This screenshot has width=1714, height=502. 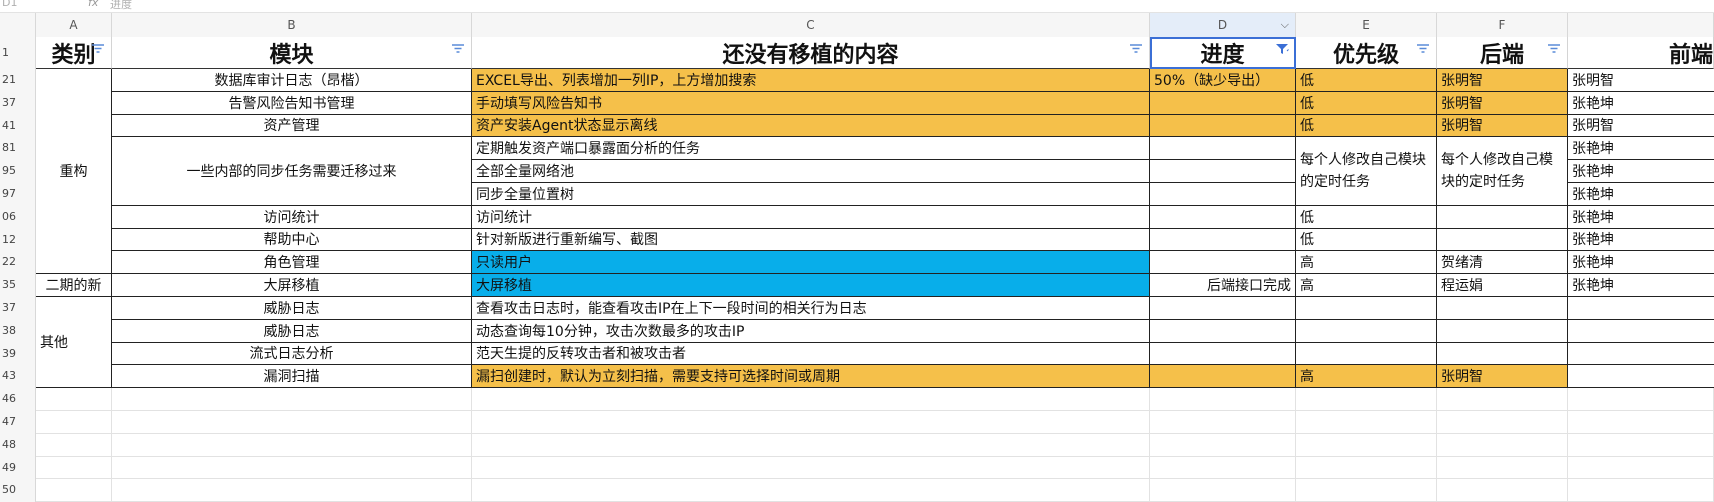 I want to click on row-number: 81, so click(x=18, y=149).